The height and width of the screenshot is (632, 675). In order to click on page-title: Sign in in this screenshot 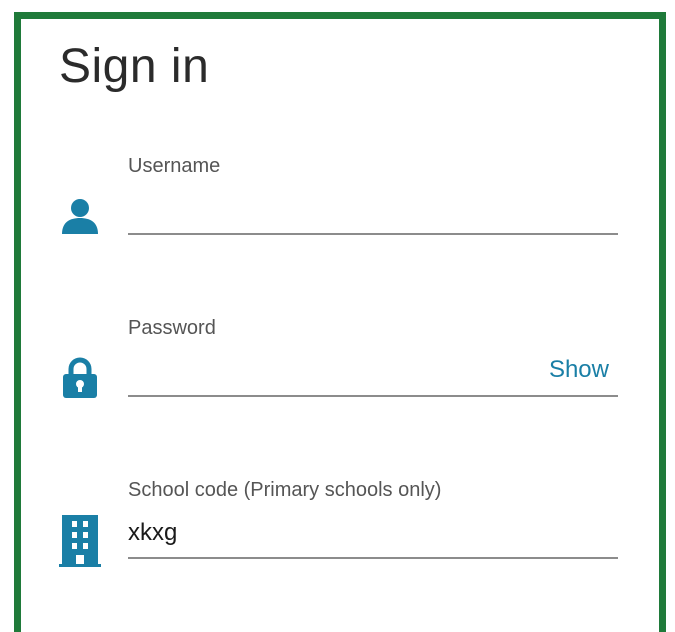, I will do `click(134, 66)`.